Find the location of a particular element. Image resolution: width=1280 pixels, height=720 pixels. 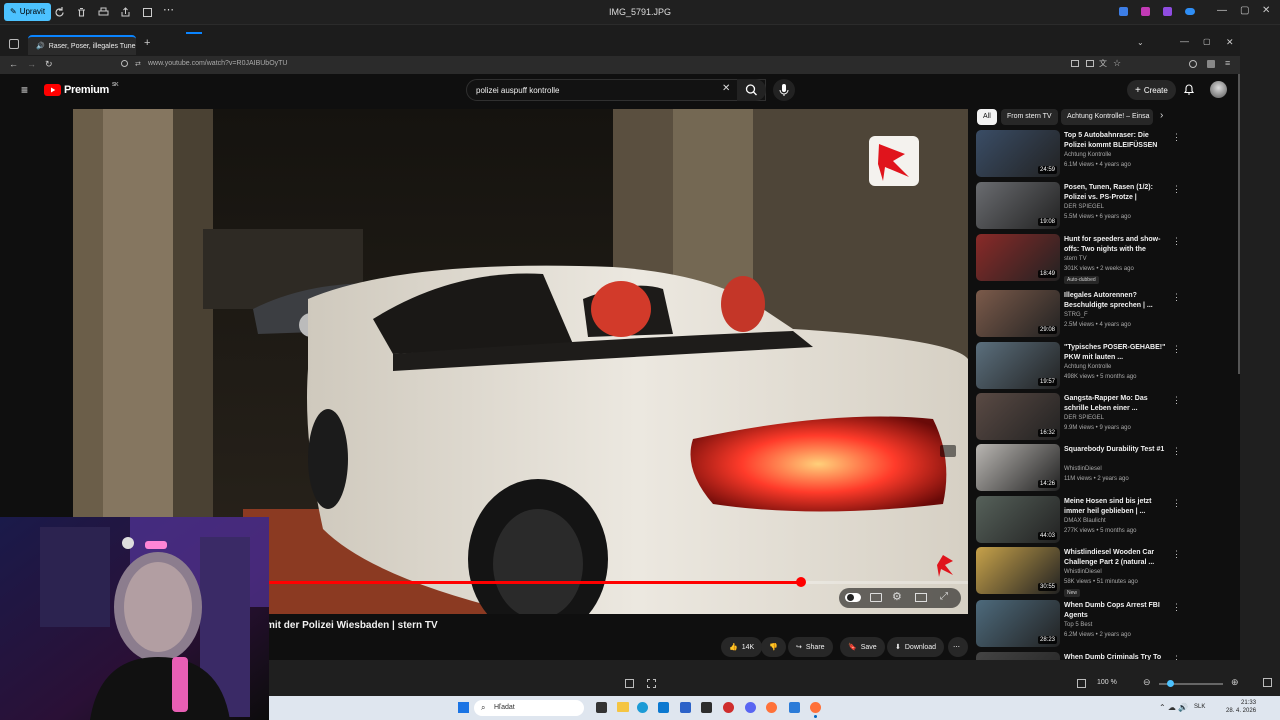

workspaces-icon is located at coordinates (14, 44).